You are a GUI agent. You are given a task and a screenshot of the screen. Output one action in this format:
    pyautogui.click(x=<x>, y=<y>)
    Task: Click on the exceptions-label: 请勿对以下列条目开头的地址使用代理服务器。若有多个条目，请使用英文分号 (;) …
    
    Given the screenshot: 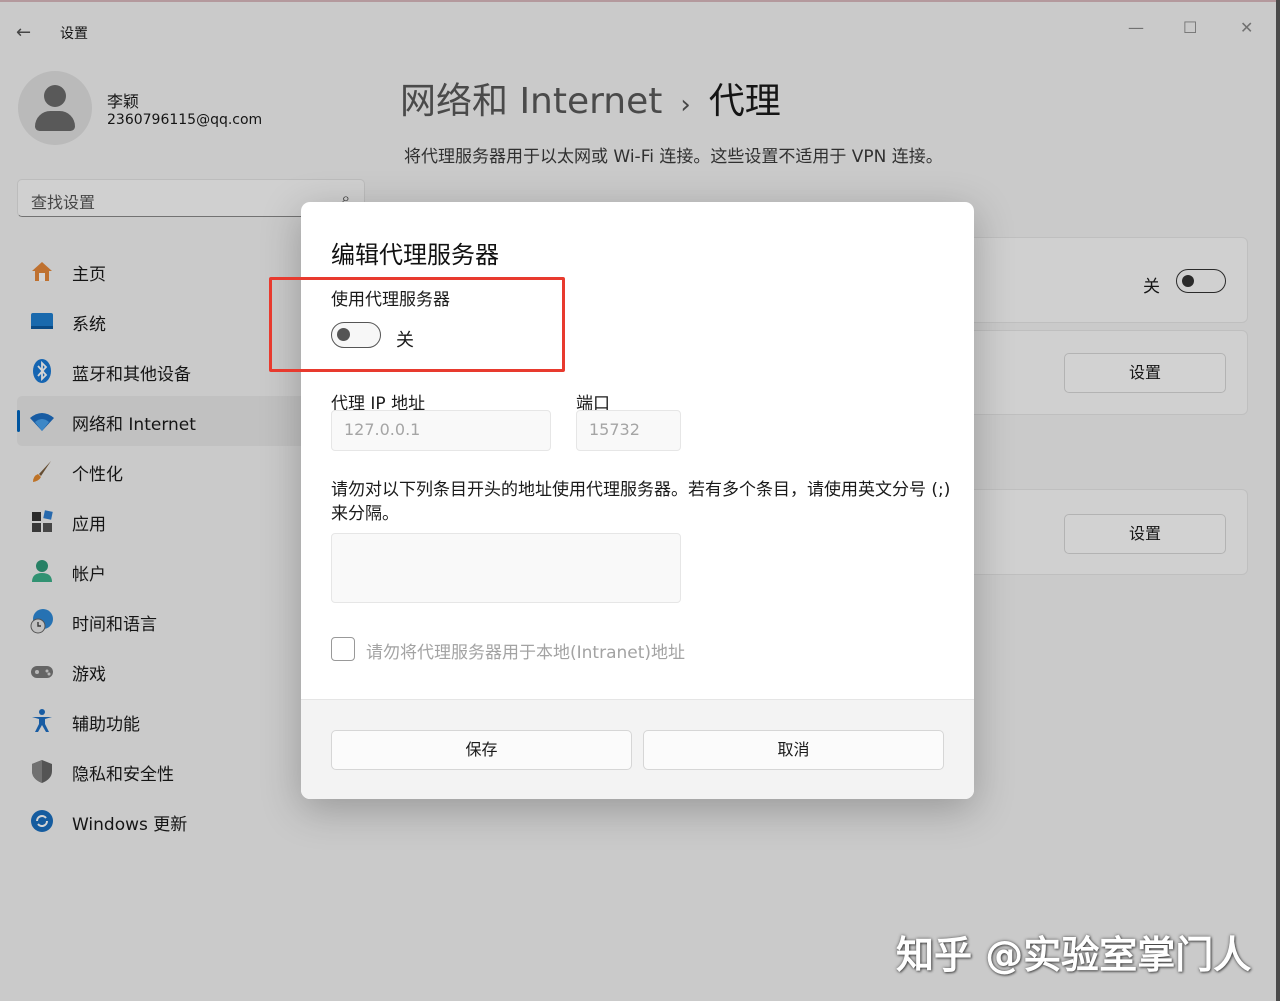 What is the action you would take?
    pyautogui.click(x=641, y=502)
    